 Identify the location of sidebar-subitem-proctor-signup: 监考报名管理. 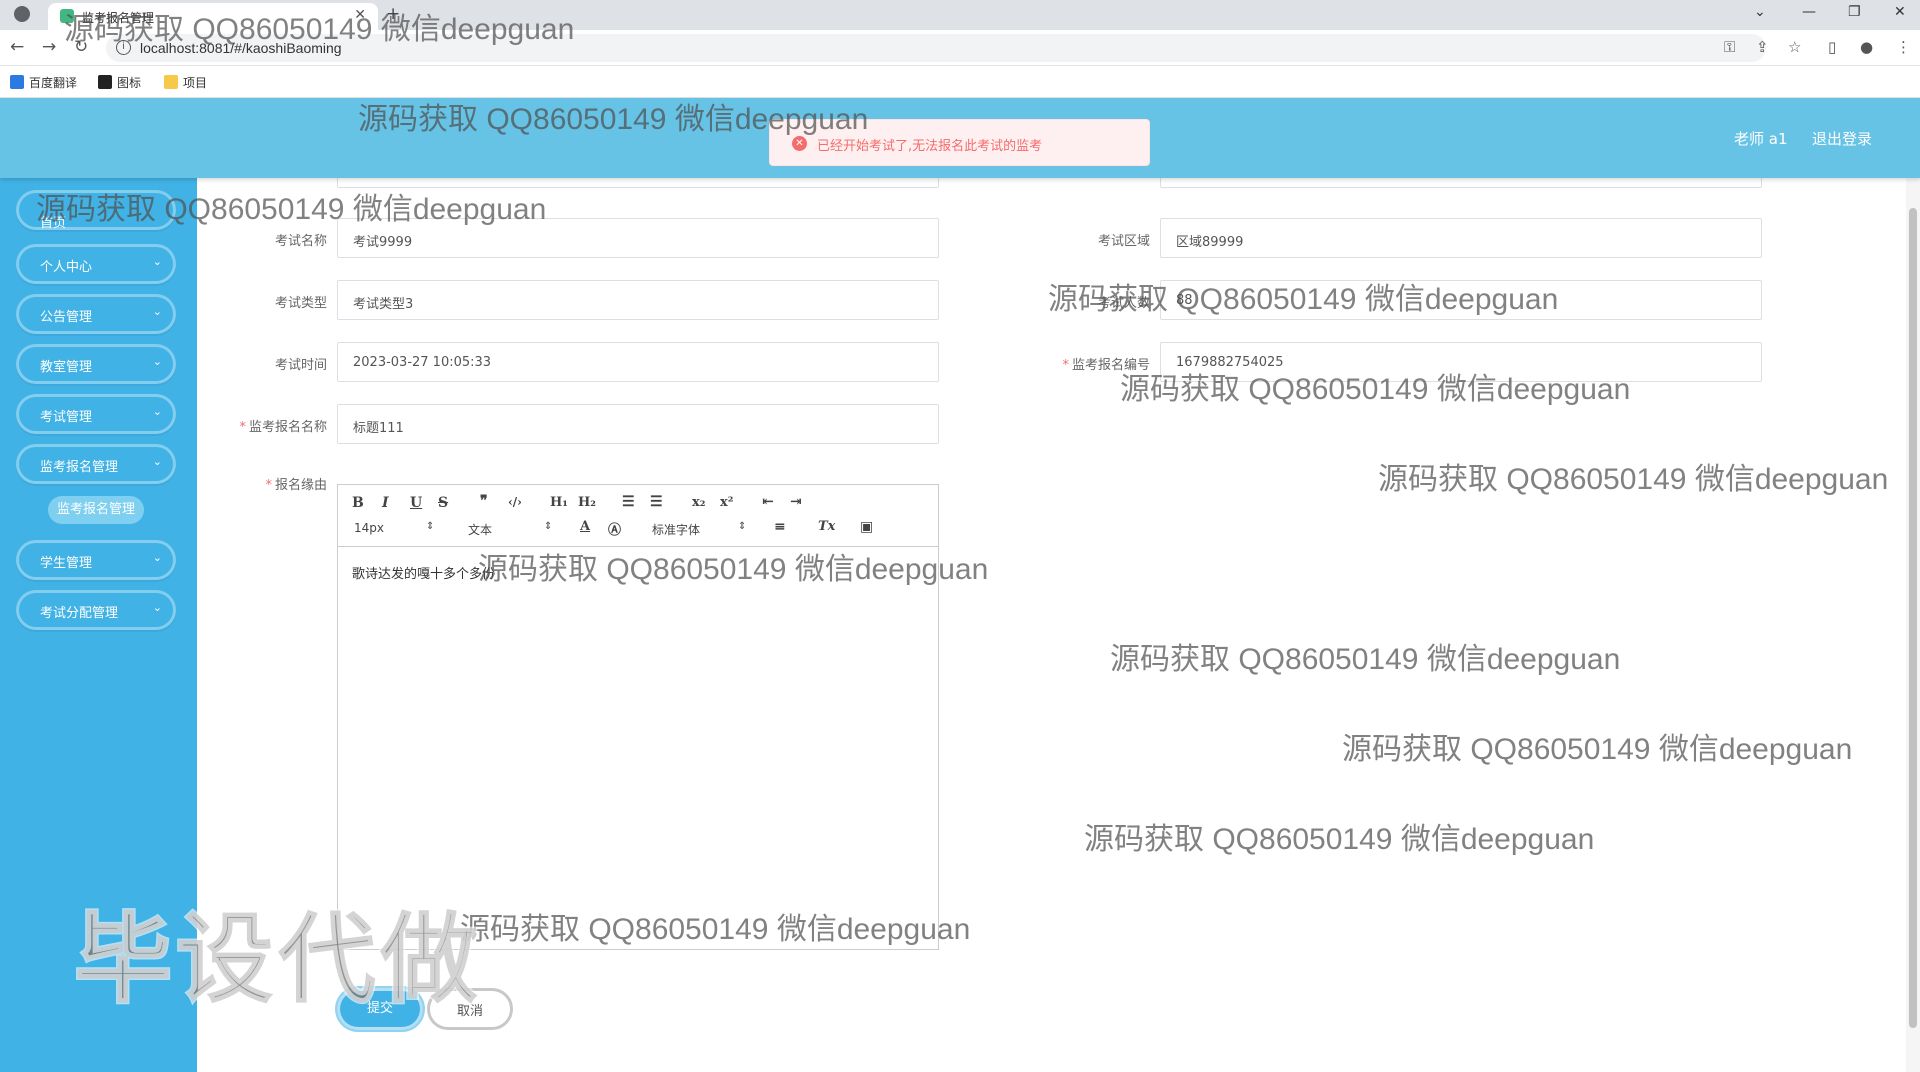
(96, 510).